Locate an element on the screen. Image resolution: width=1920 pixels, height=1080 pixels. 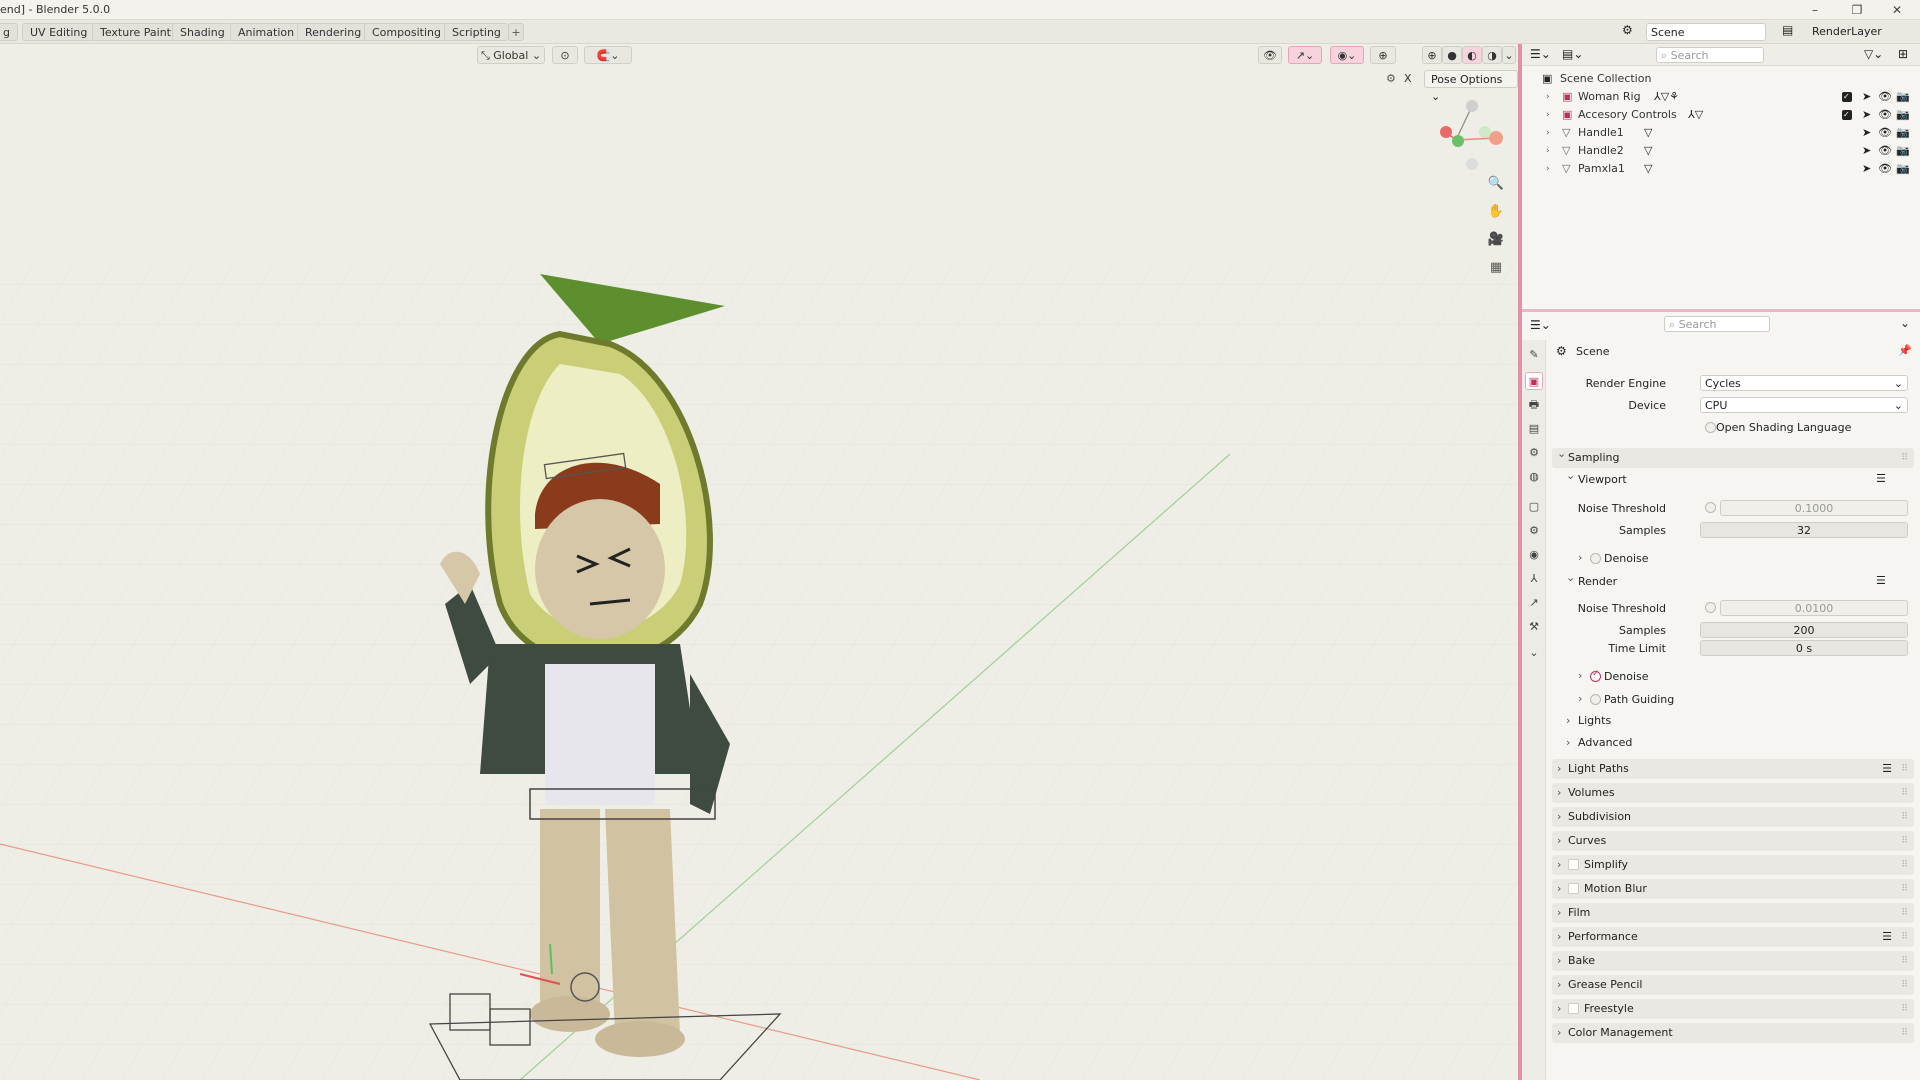
overlay-toggle-button: ◉⌄ is located at coordinates (1347, 55).